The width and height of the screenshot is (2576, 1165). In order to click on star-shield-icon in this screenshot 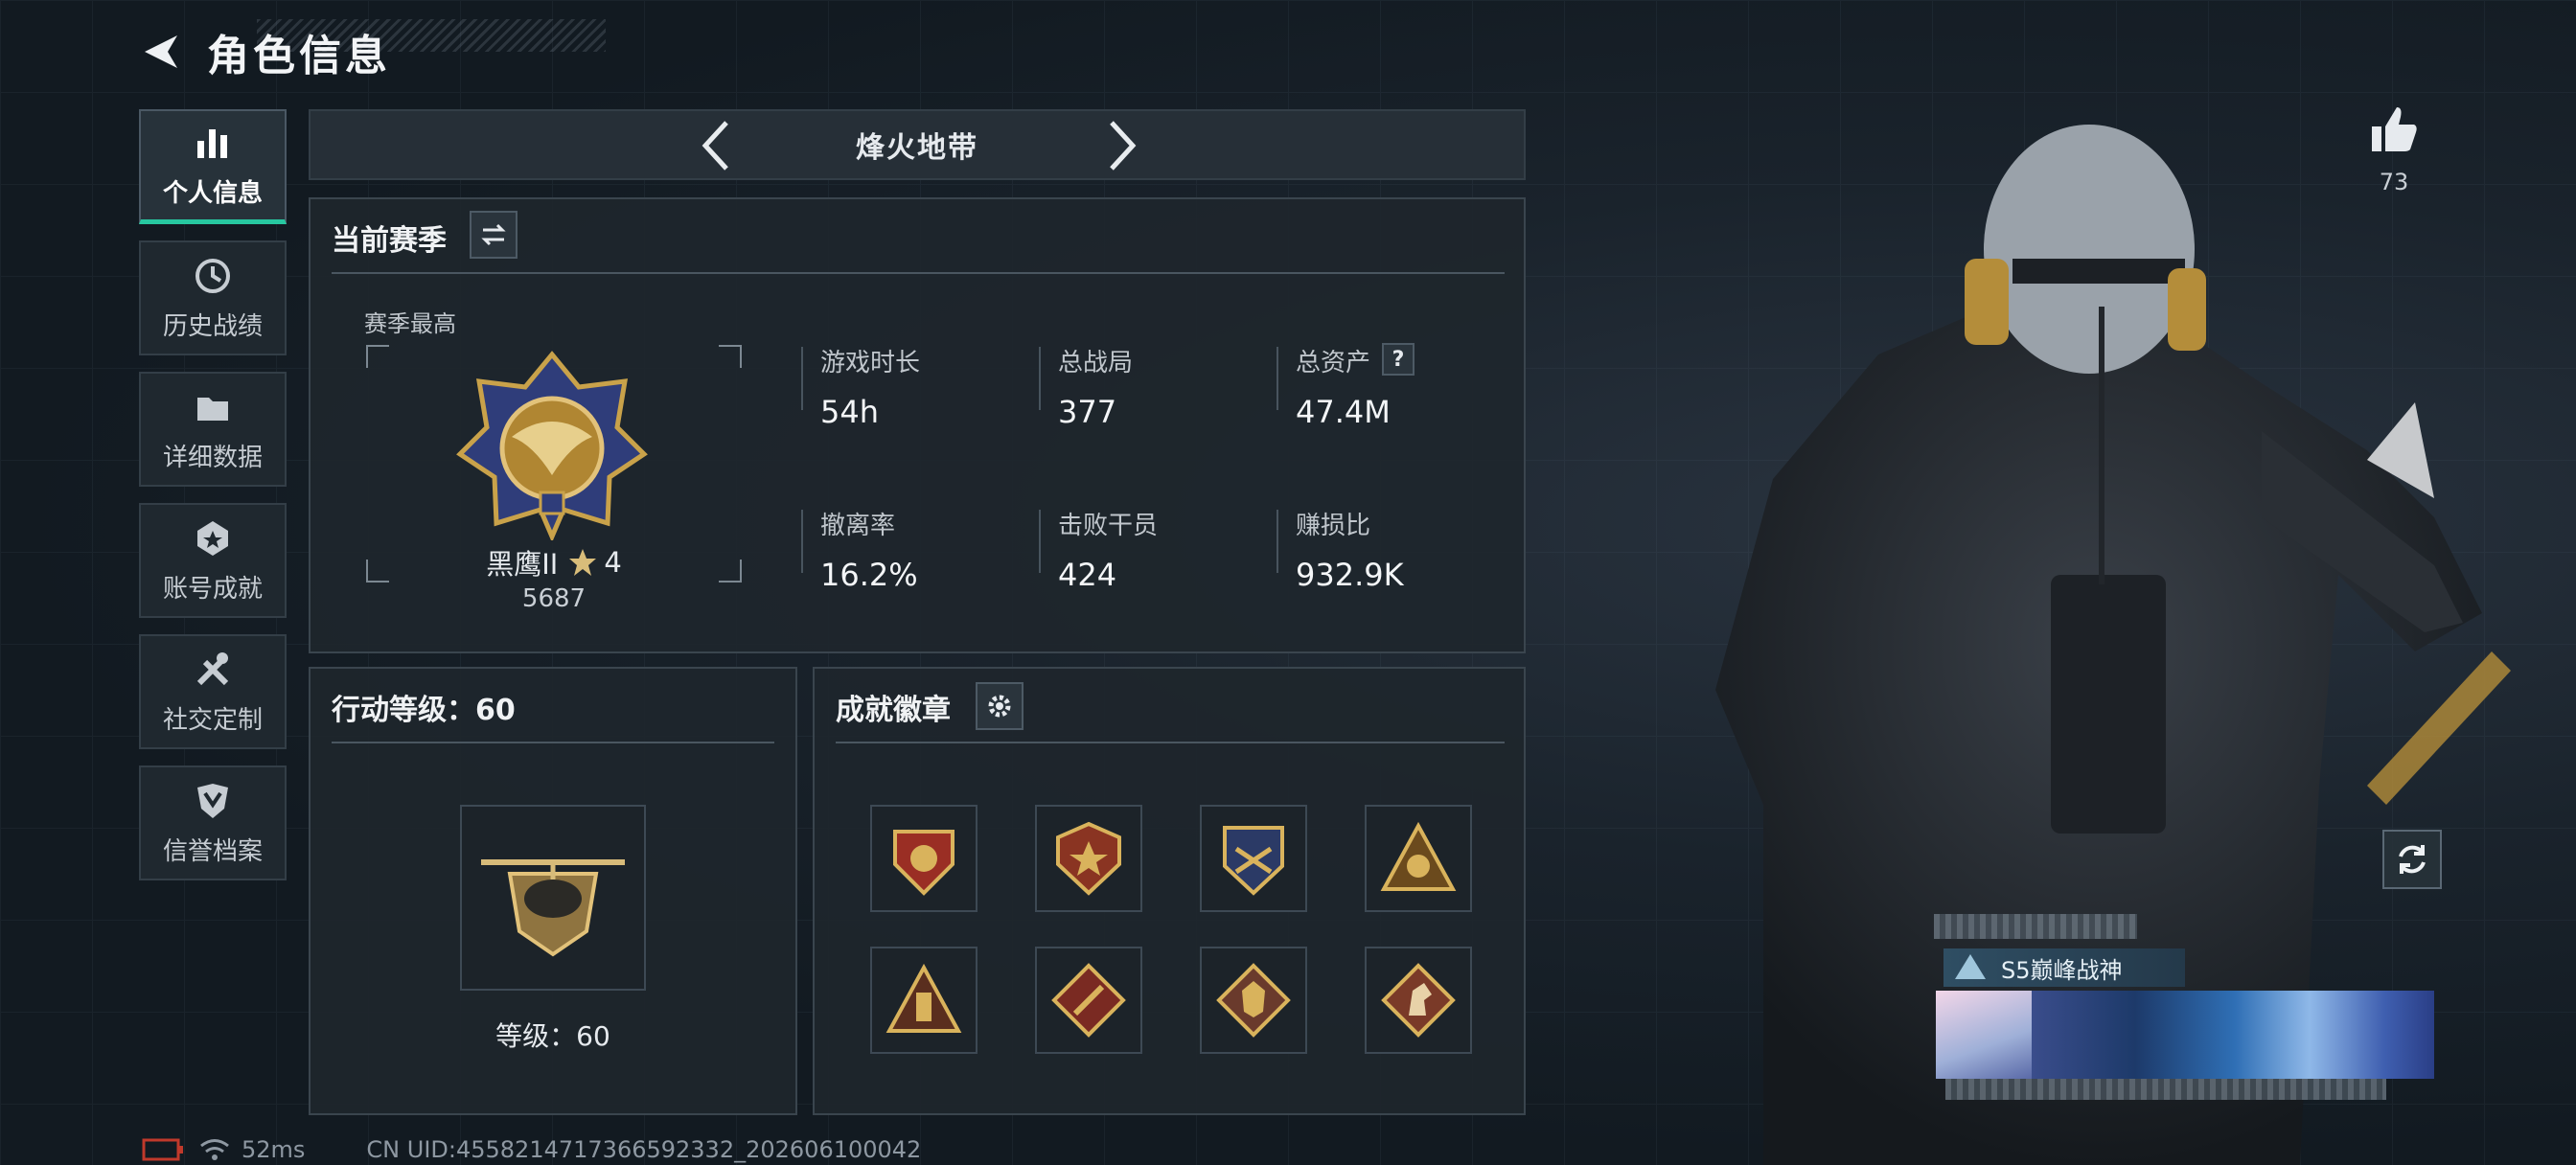, I will do `click(1088, 859)`.